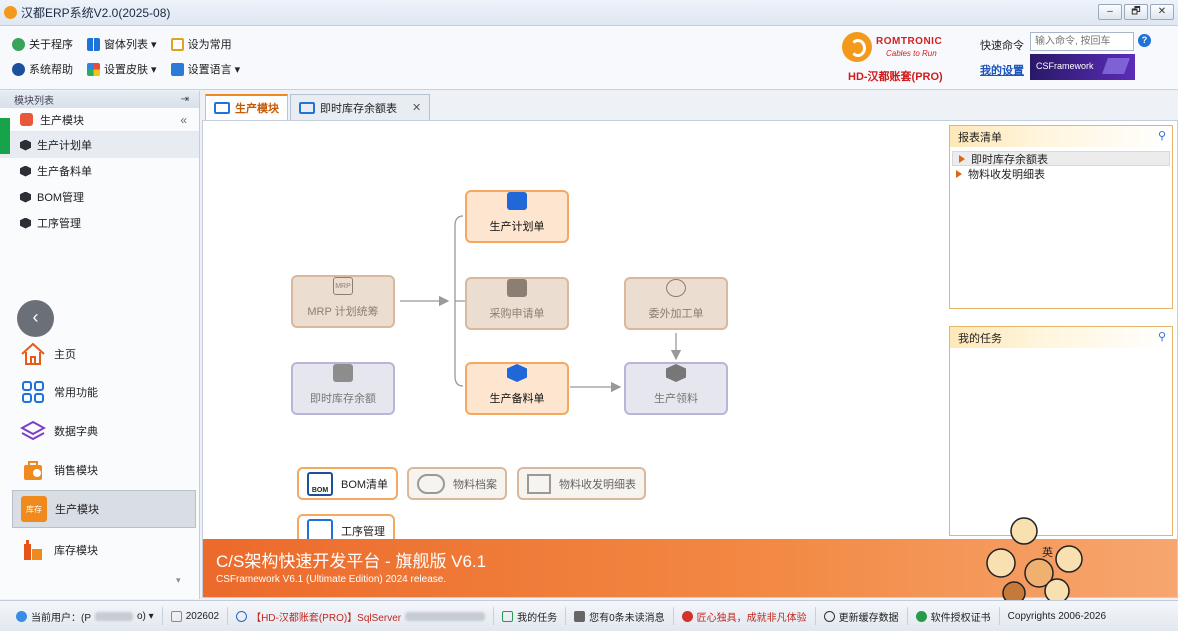  I want to click on about-button: 关于程序, so click(42, 44).